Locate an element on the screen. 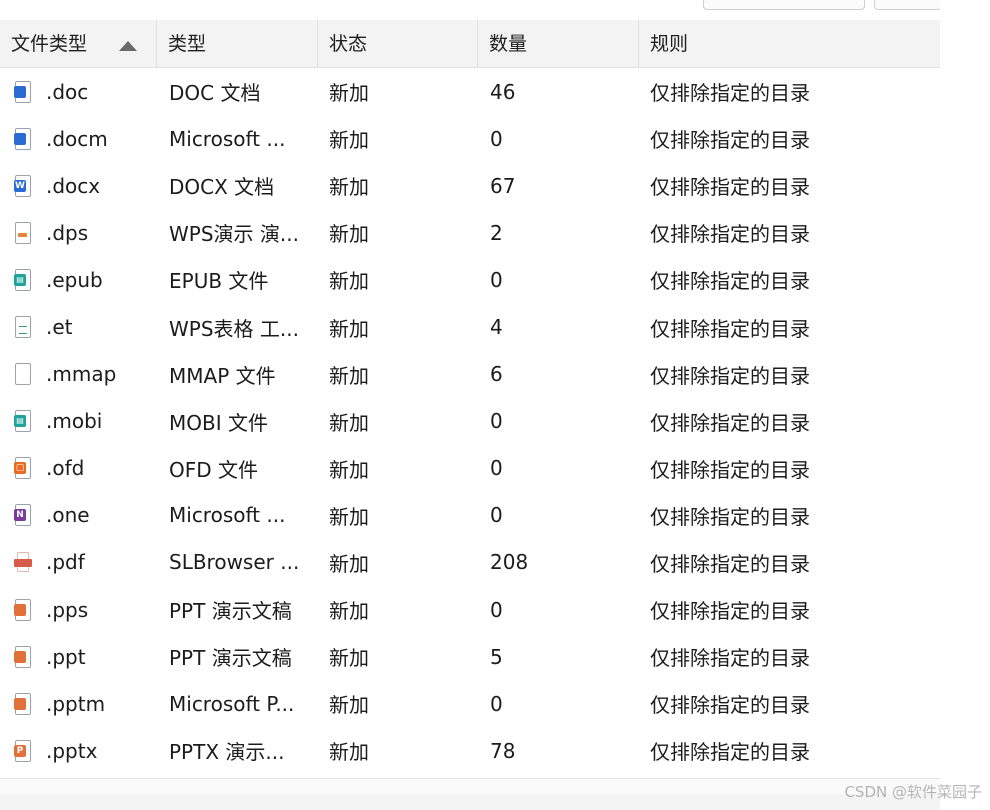  column-header-count: 数量 is located at coordinates (558, 43).